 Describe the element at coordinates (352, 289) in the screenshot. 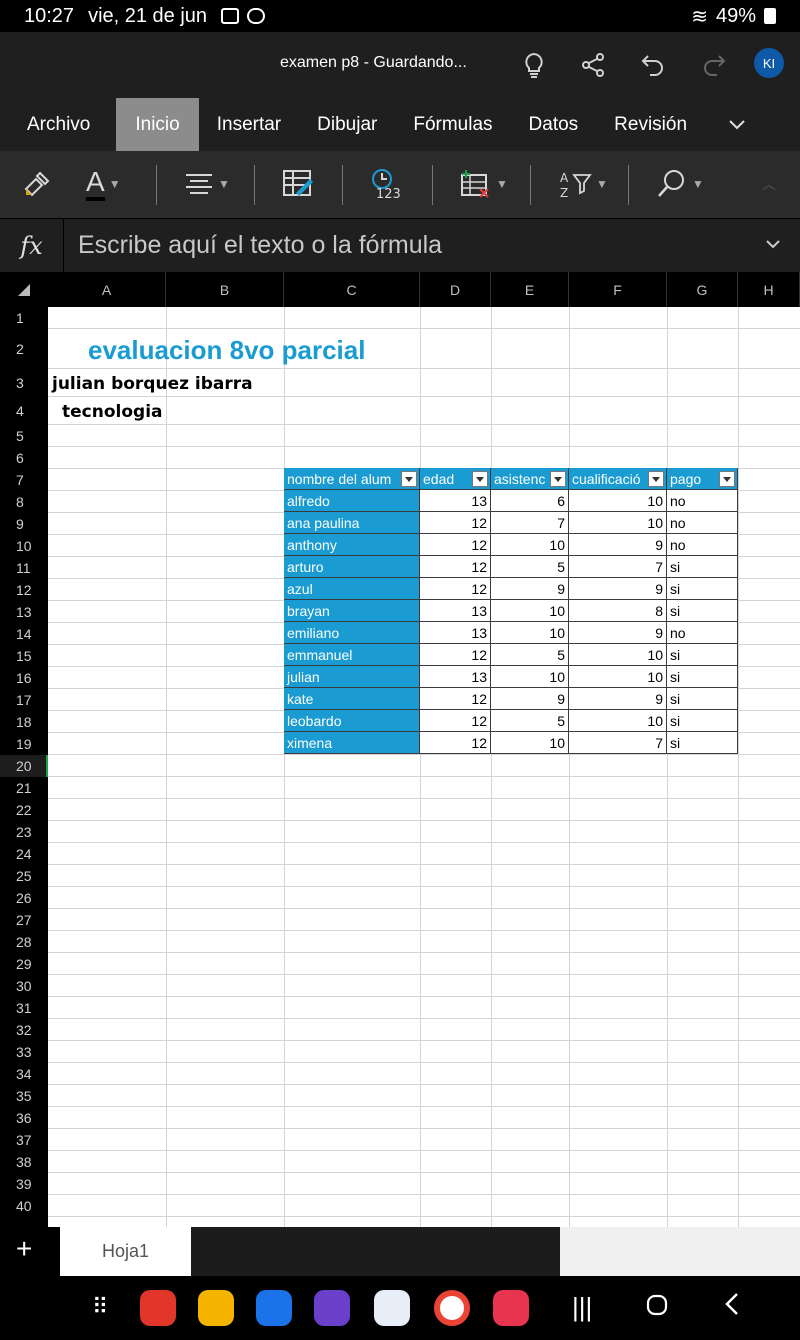

I see `column-header-c: C` at that location.